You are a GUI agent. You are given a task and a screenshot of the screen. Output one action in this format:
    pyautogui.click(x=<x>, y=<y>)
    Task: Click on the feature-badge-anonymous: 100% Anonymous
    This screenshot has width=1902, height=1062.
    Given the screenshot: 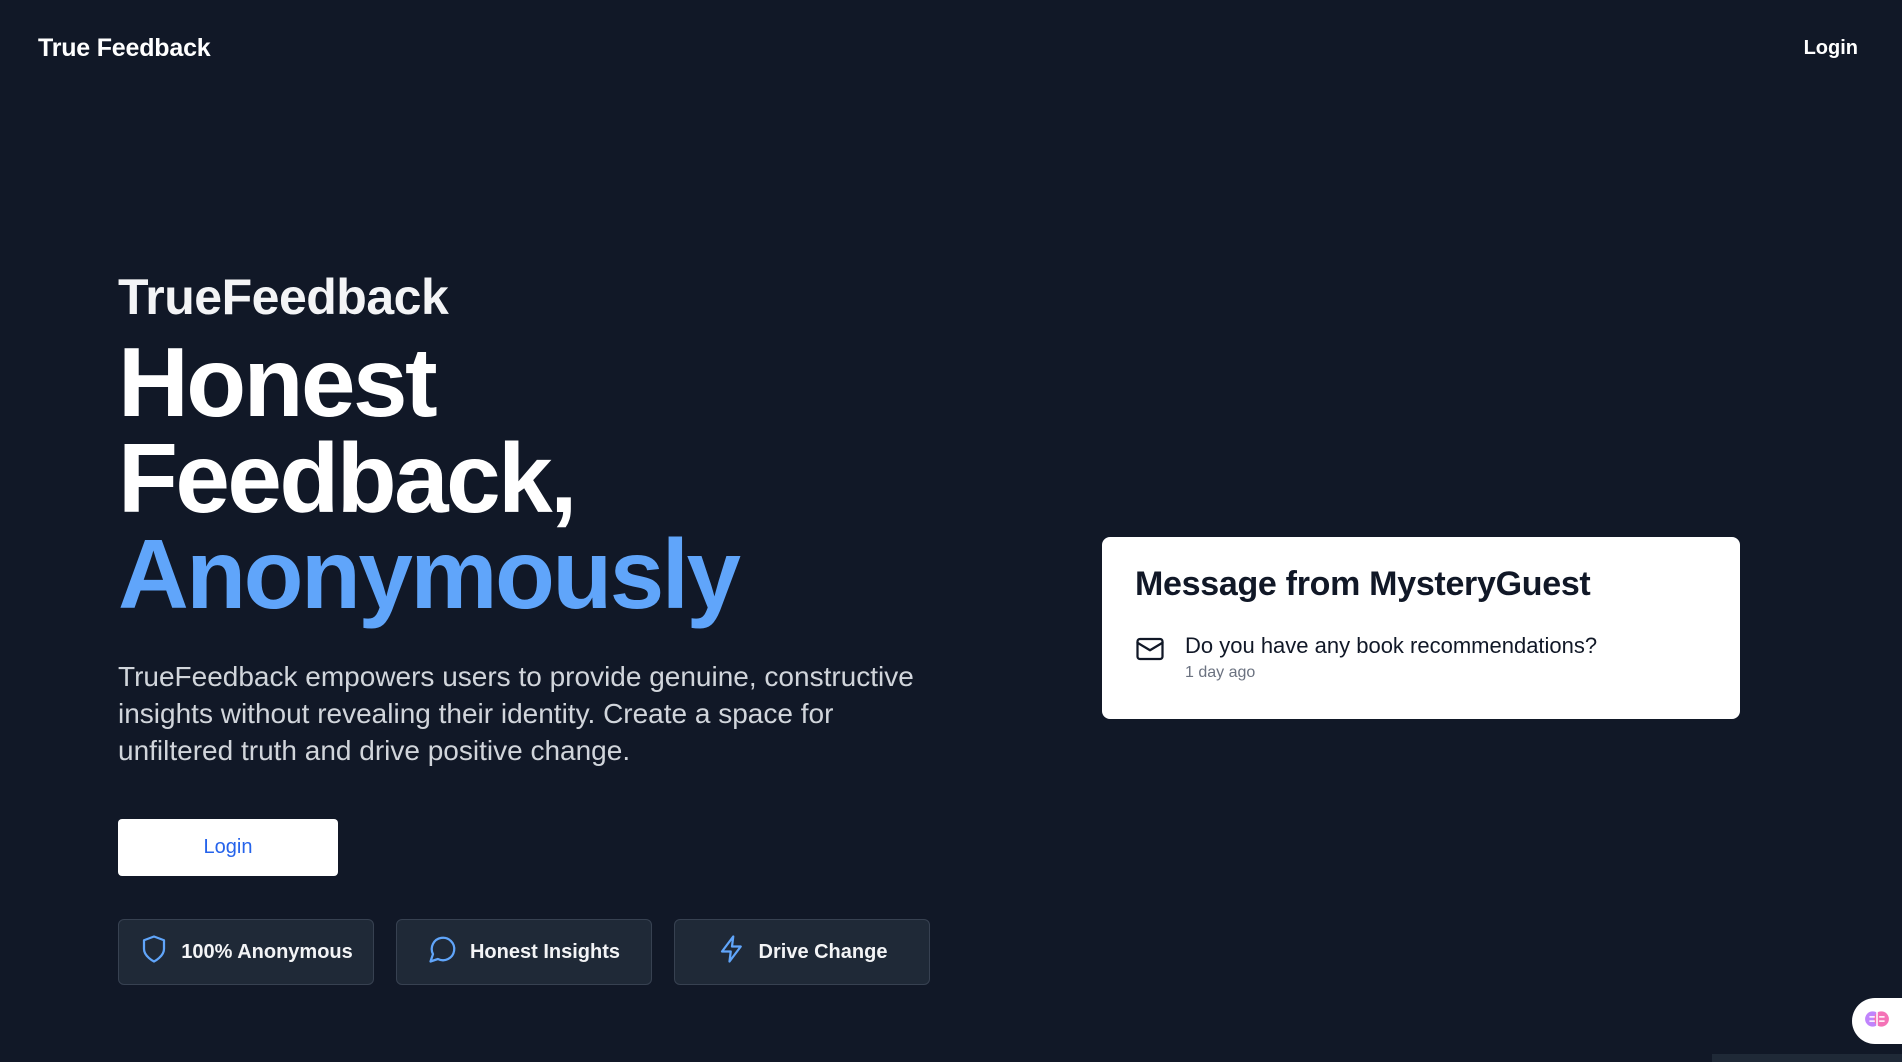 What is the action you would take?
    pyautogui.click(x=246, y=952)
    